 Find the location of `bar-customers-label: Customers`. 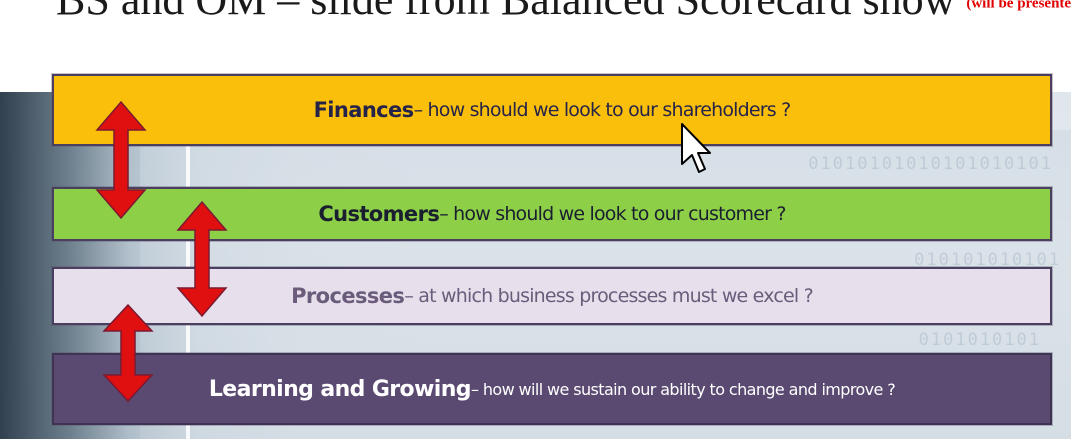

bar-customers-label: Customers is located at coordinates (379, 214).